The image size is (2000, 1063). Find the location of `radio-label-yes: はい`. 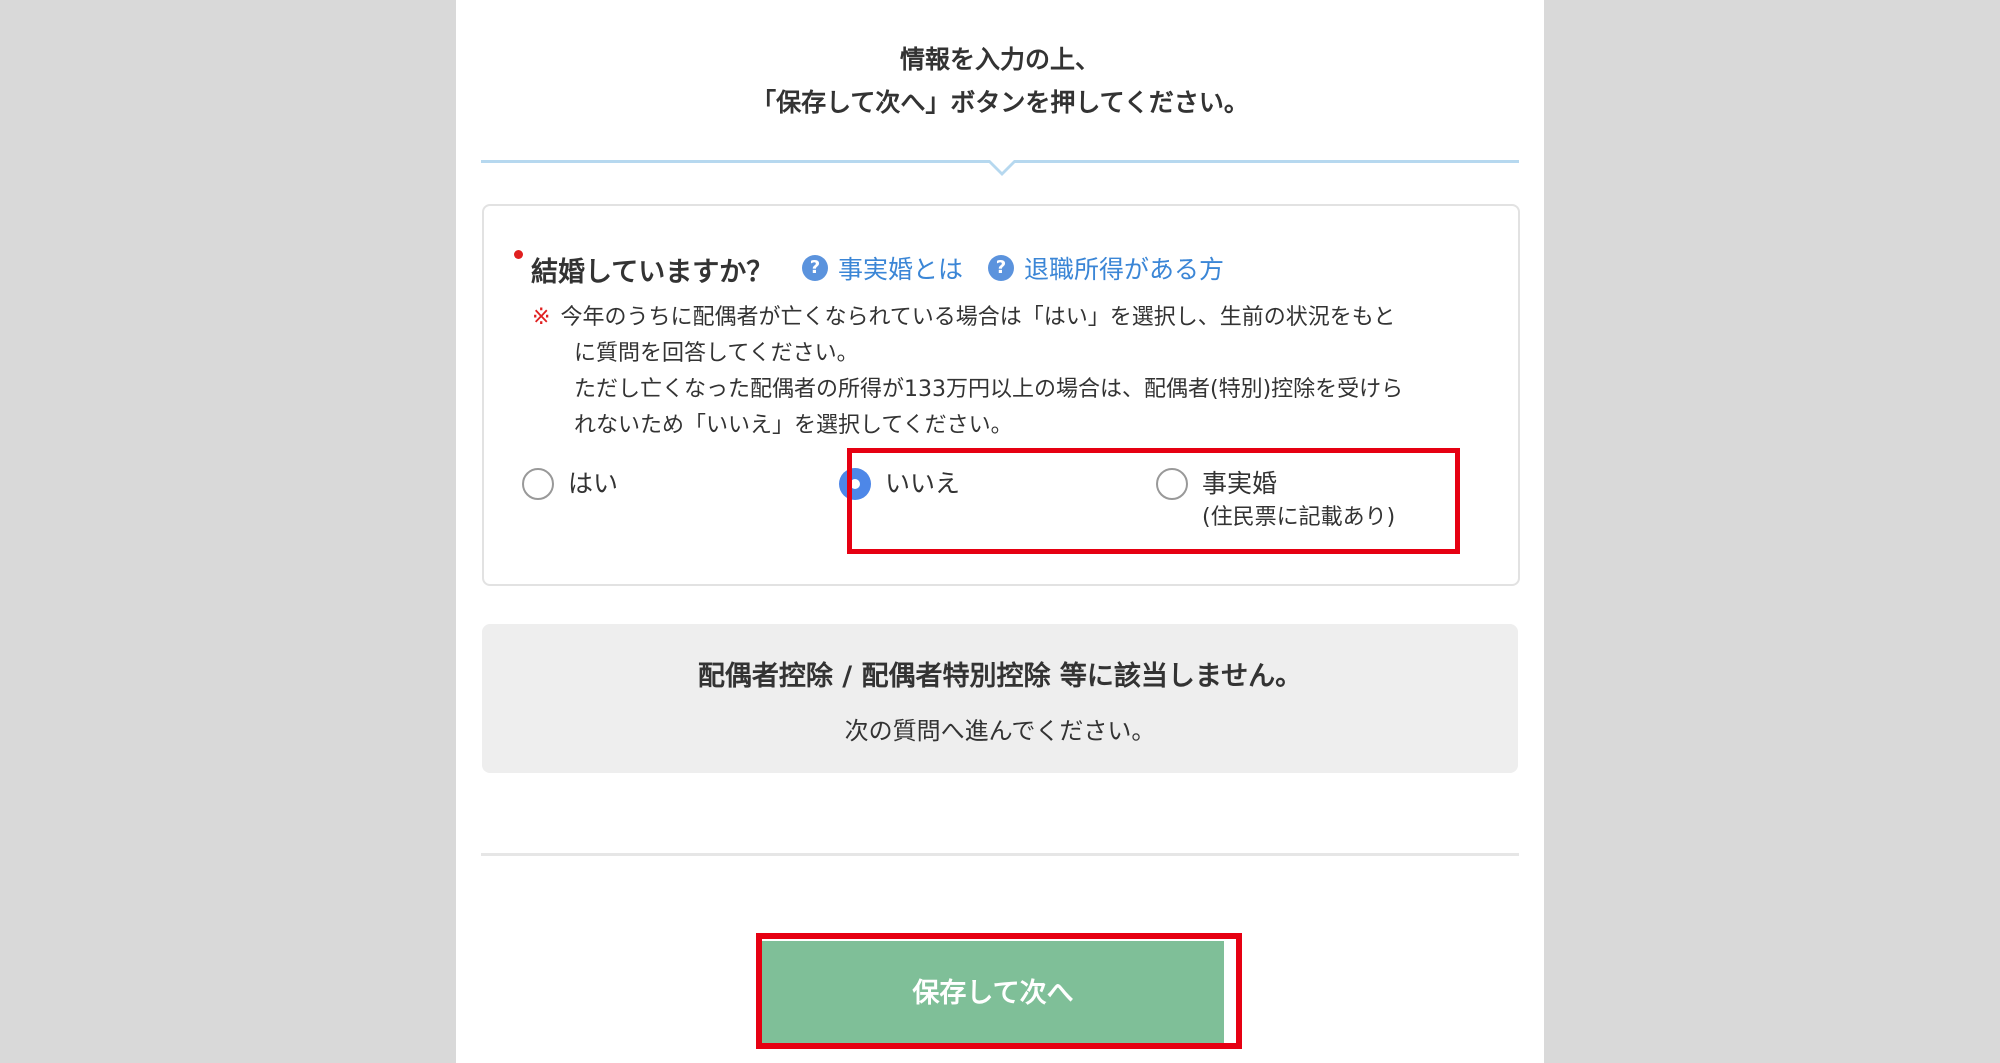

radio-label-yes: はい is located at coordinates (593, 483).